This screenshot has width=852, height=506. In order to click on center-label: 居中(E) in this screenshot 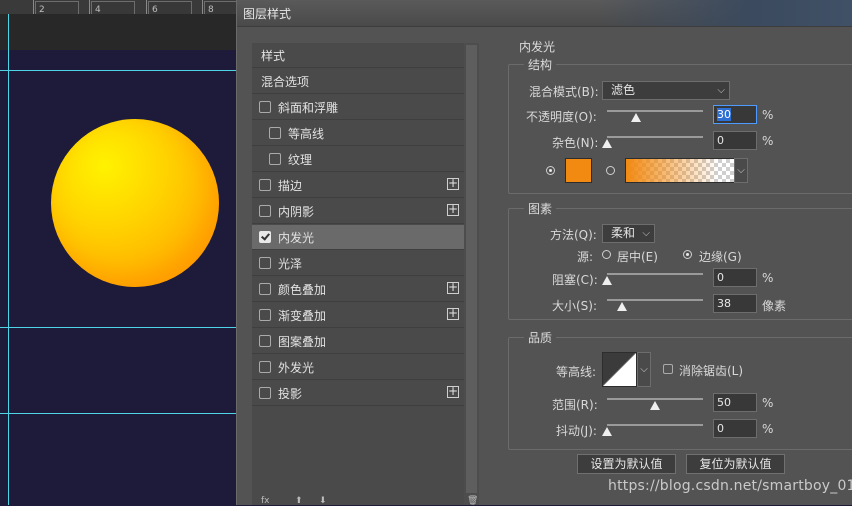, I will do `click(637, 256)`.